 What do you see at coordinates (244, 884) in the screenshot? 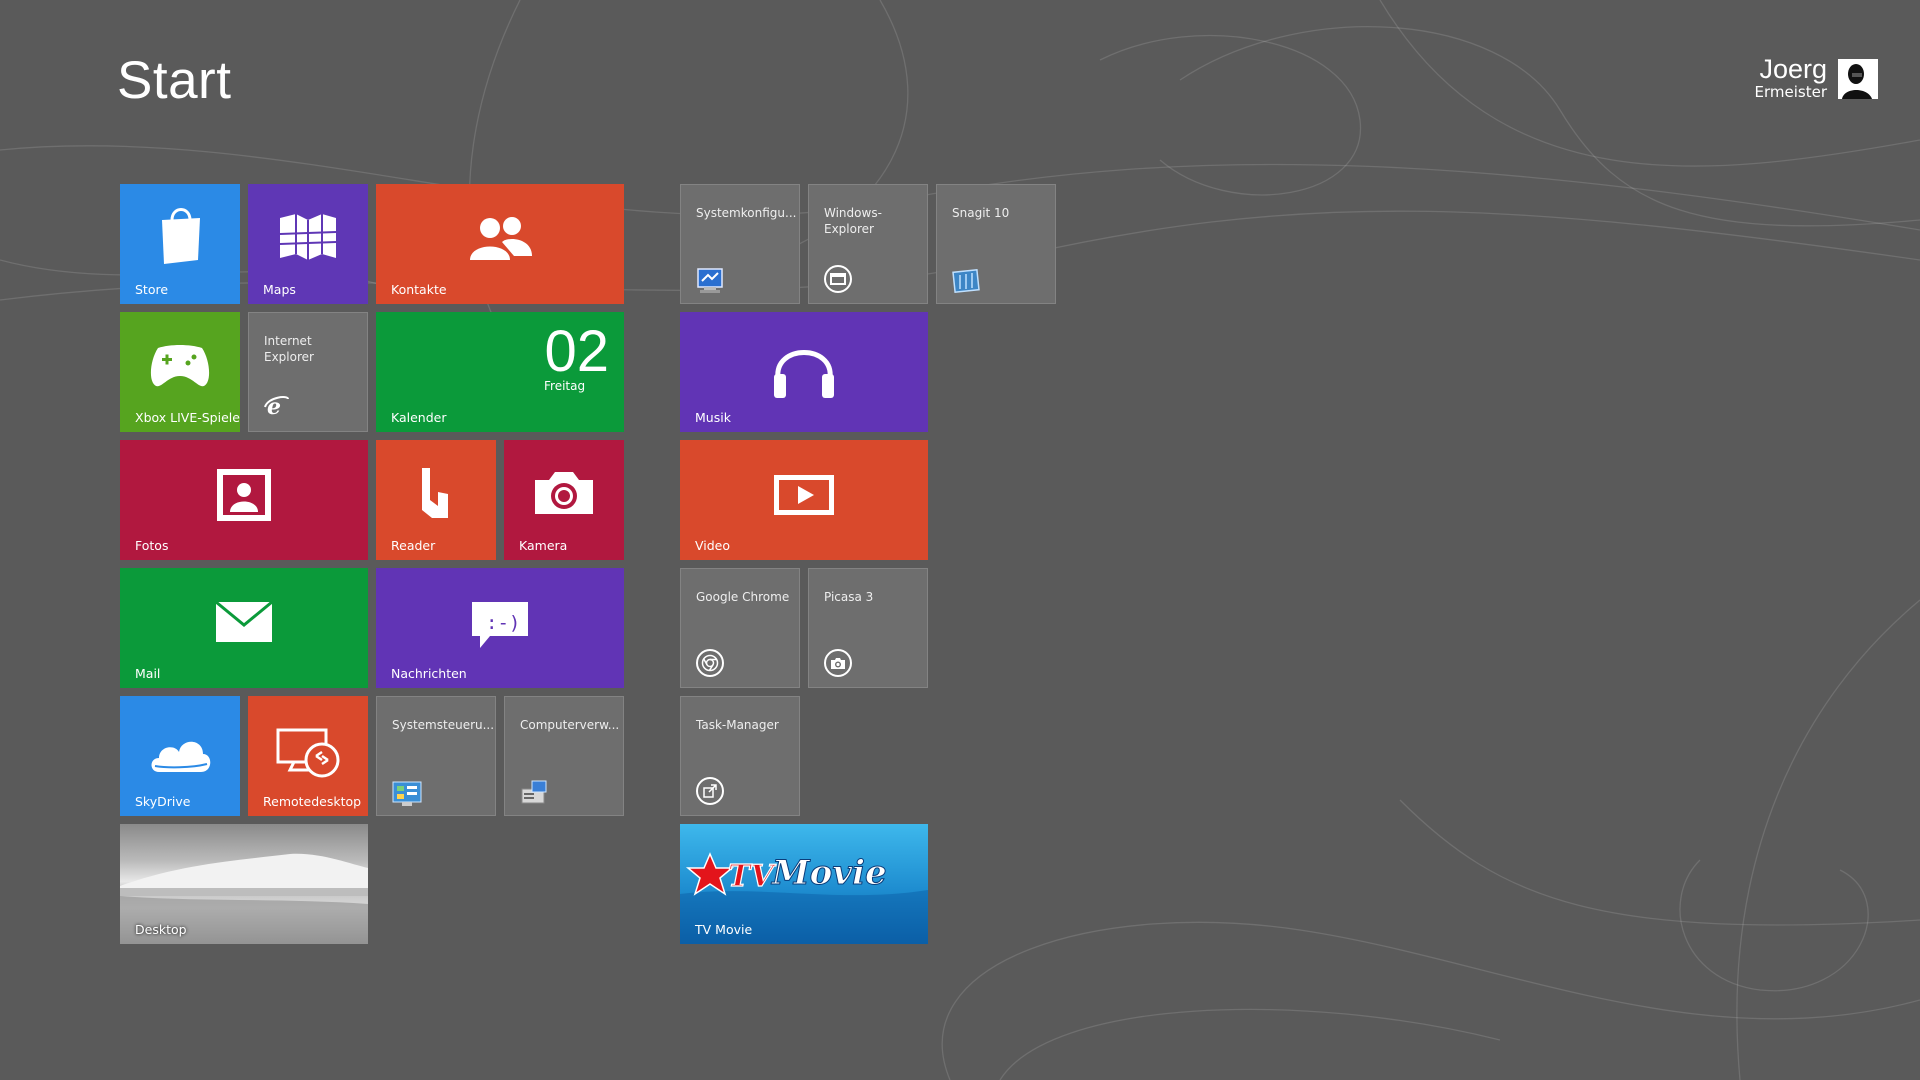
I see `tile-desktop: Desktop` at bounding box center [244, 884].